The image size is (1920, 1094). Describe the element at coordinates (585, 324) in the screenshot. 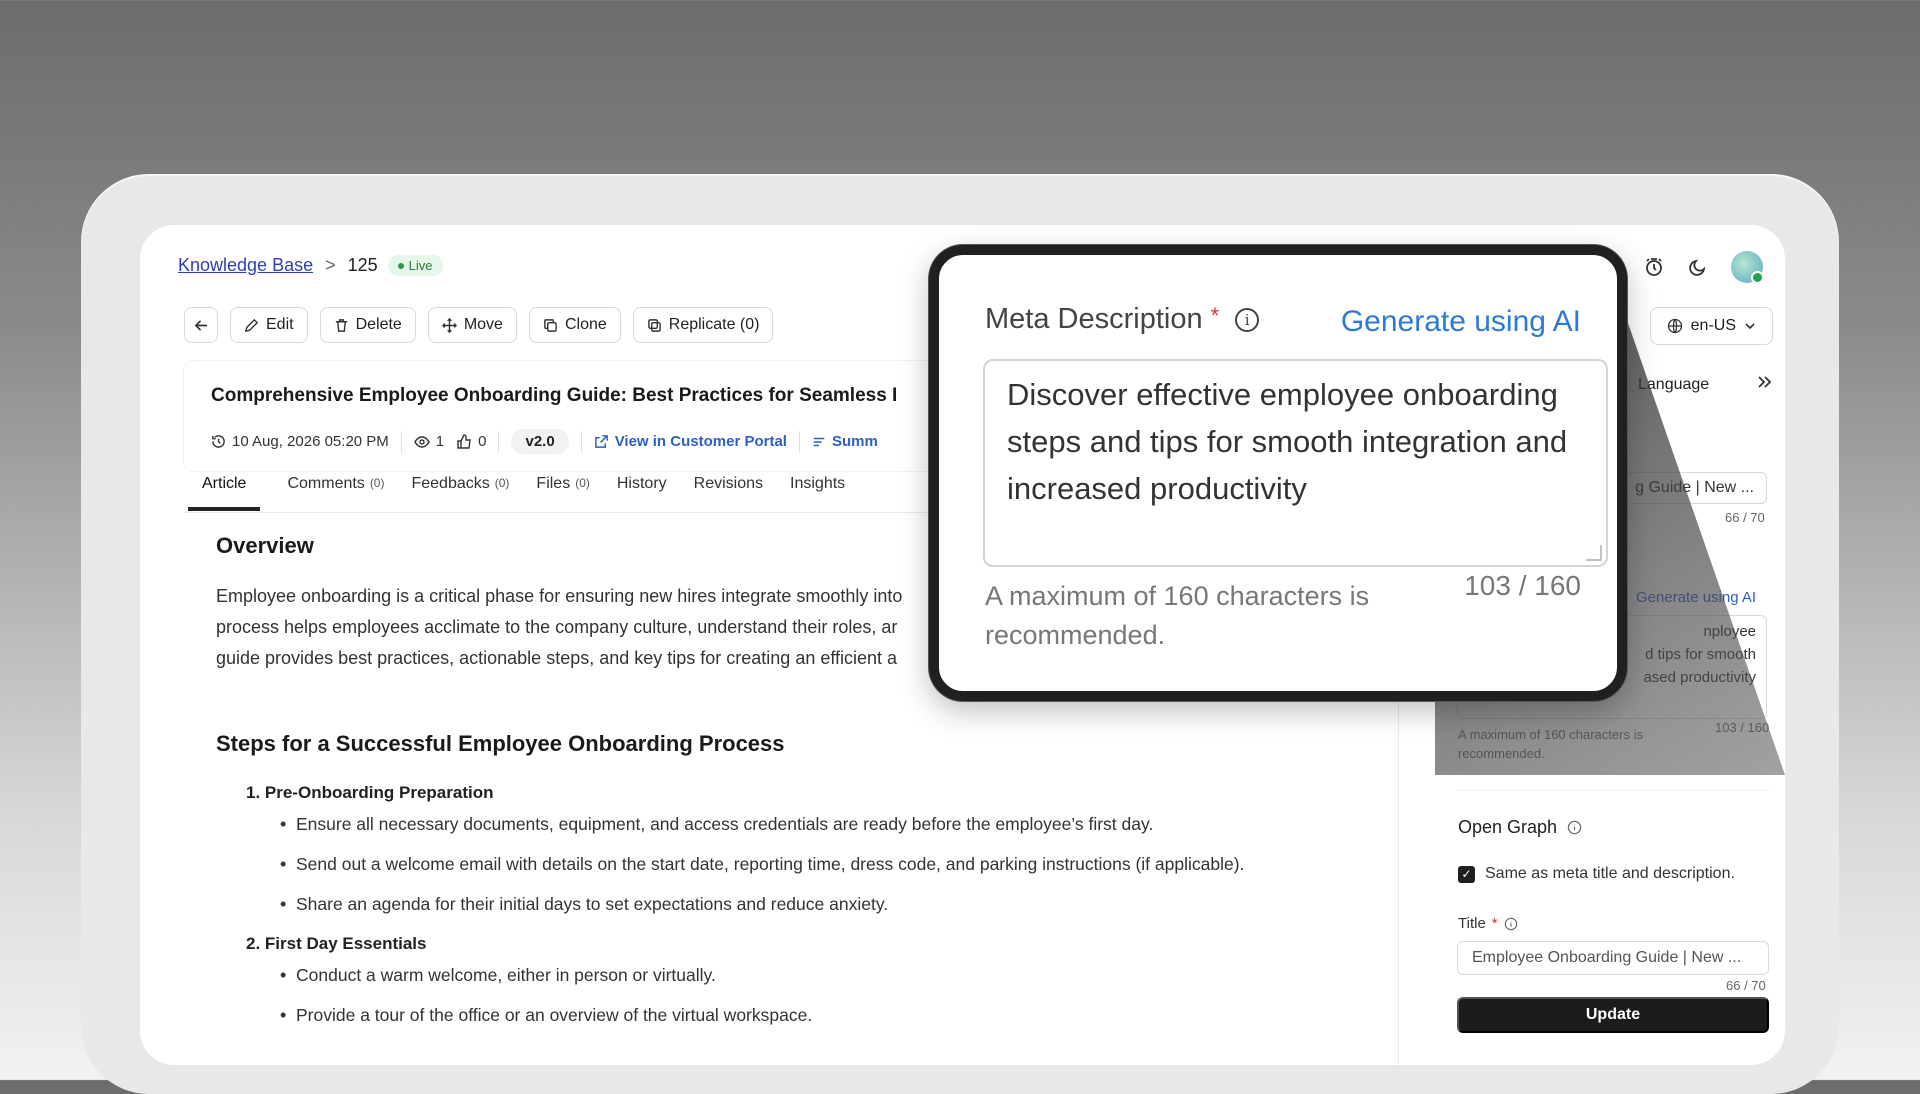

I see `clone-label: Clone` at that location.